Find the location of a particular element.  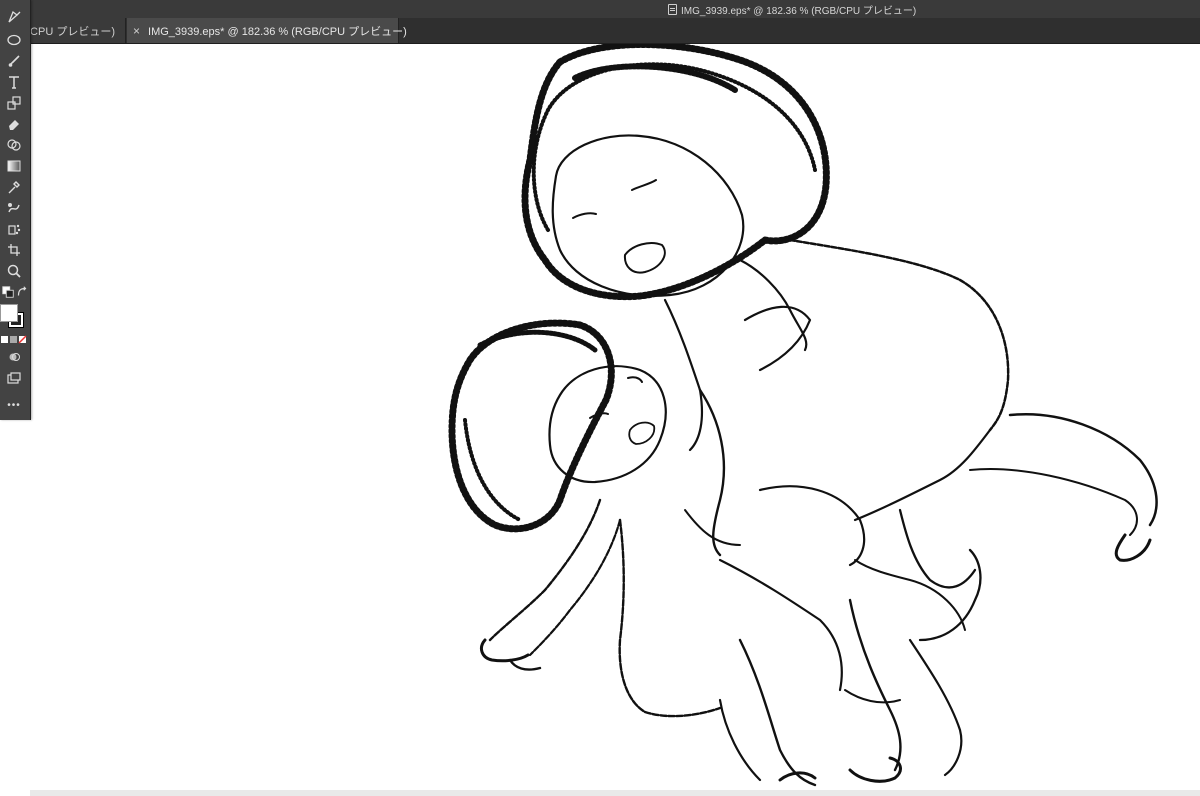

eyedropper-icon is located at coordinates (14, 187).